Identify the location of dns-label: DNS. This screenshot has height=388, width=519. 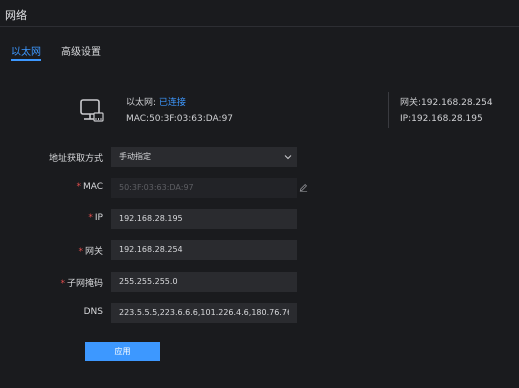
(93, 312).